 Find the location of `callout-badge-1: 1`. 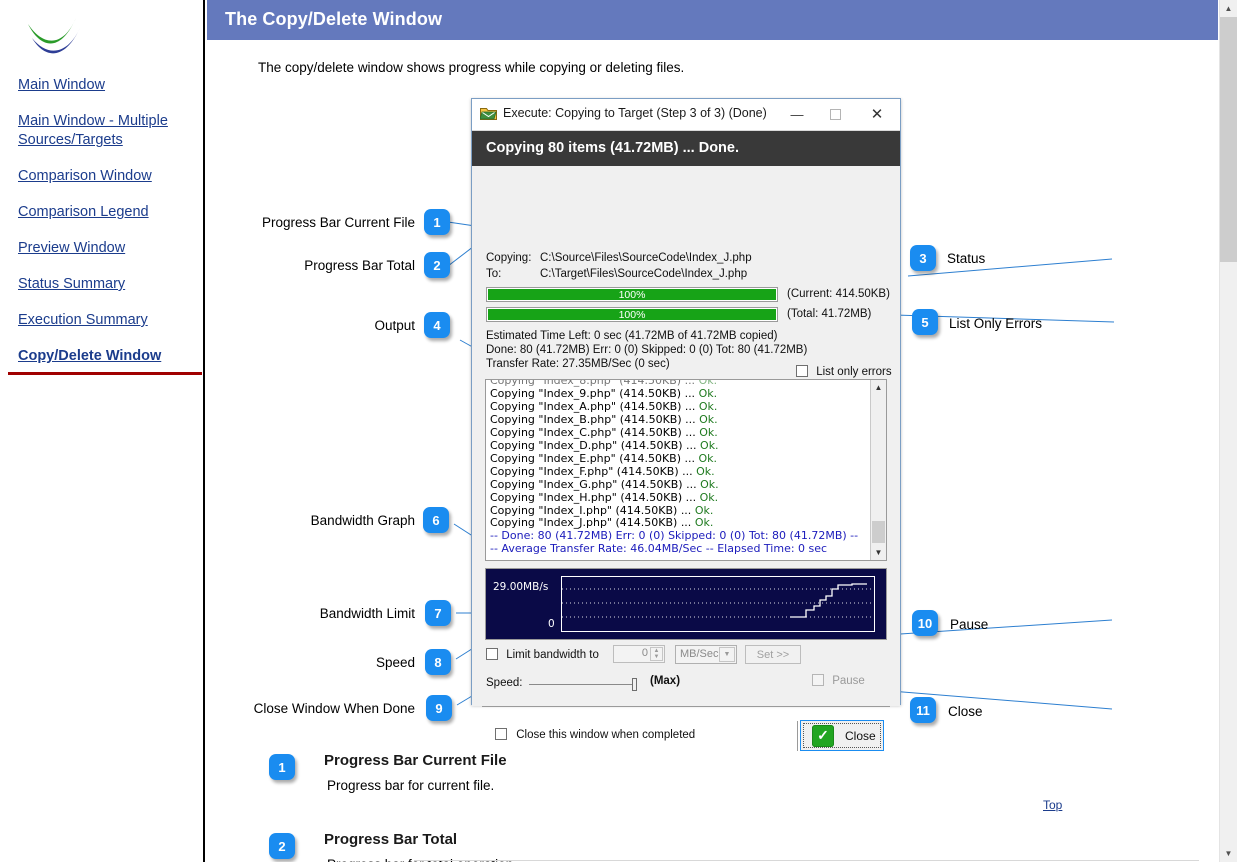

callout-badge-1: 1 is located at coordinates (437, 222).